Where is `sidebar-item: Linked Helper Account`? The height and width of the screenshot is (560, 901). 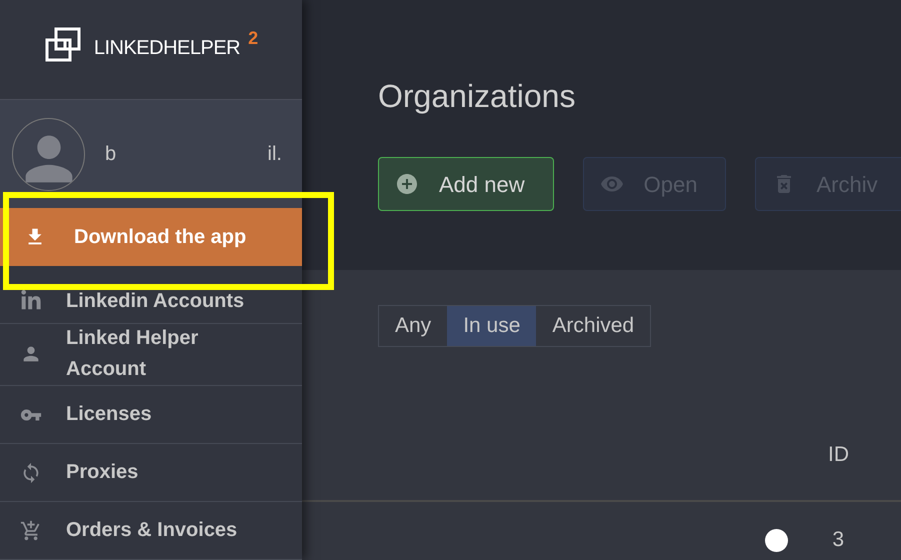
sidebar-item: Linked Helper Account is located at coordinates (151, 355).